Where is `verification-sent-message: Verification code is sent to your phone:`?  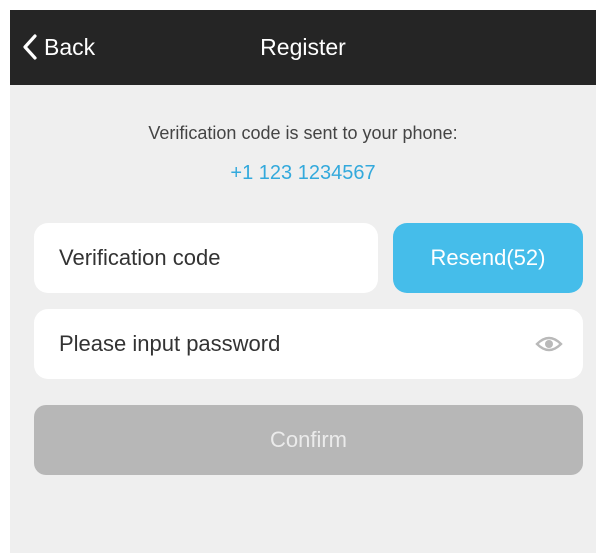 verification-sent-message: Verification code is sent to your phone: is located at coordinates (303, 133).